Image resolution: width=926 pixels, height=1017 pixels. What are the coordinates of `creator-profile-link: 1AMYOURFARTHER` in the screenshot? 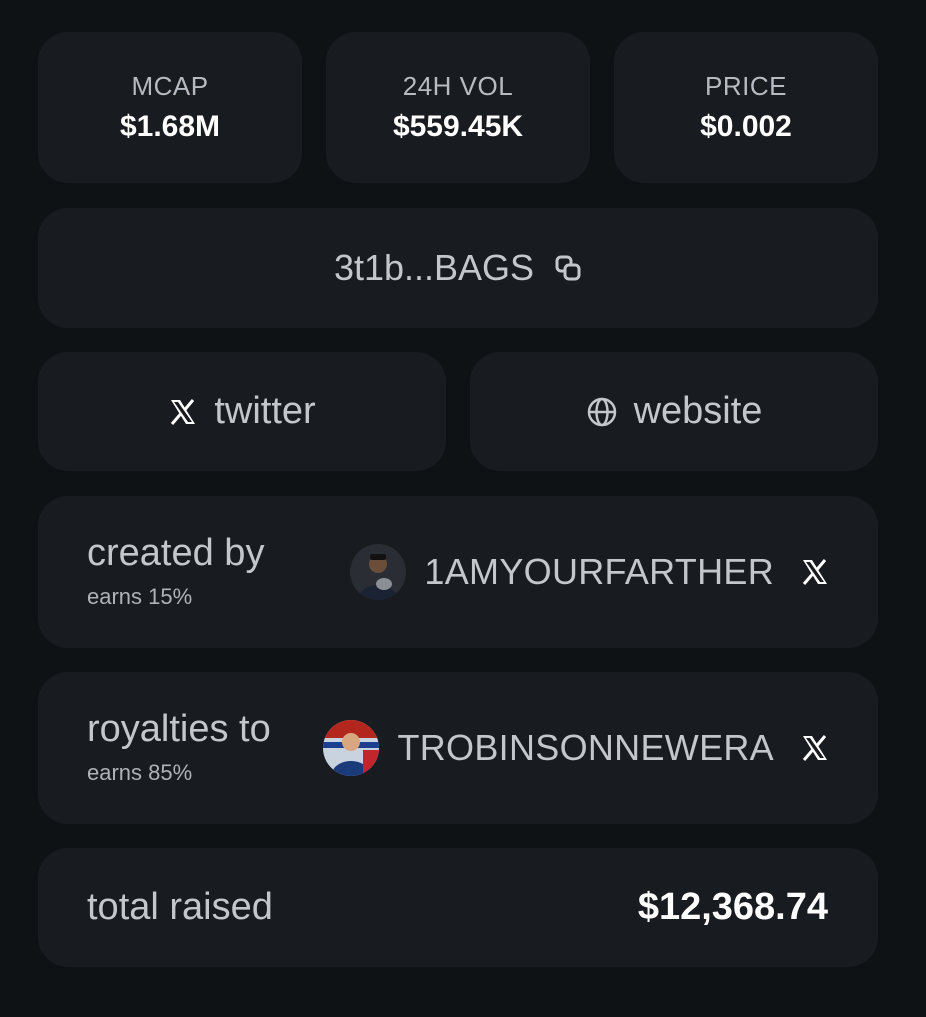 It's located at (590, 572).